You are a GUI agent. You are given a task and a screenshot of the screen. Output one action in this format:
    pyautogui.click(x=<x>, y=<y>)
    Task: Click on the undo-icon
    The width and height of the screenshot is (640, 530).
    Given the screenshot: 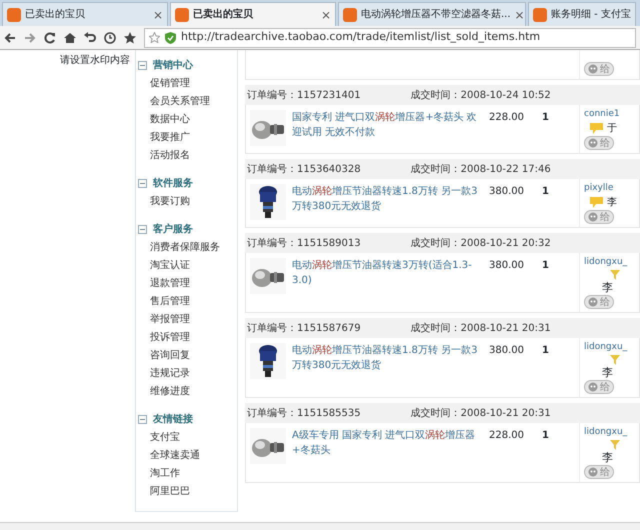 What is the action you would take?
    pyautogui.click(x=90, y=38)
    